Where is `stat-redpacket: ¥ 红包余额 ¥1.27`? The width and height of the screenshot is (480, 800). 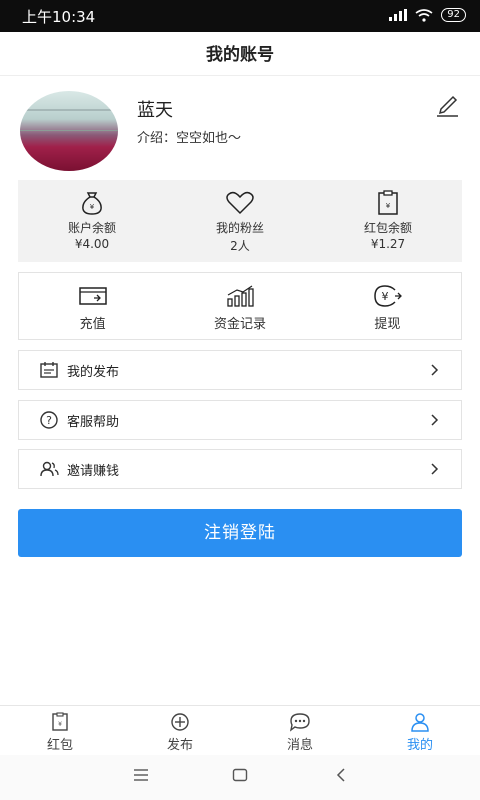
stat-redpacket: ¥ 红包余额 ¥1.27 is located at coordinates (388, 221).